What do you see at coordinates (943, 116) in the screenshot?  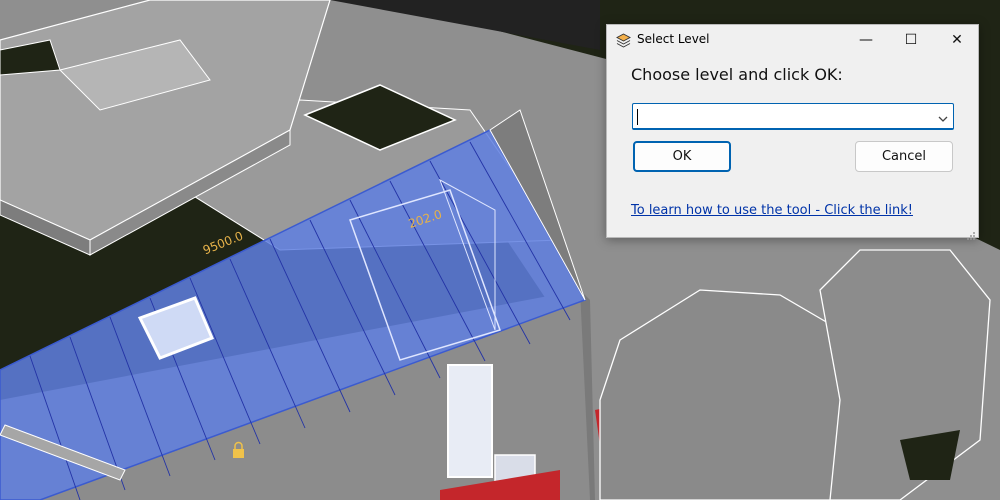 I see `chevron-down-icon` at bounding box center [943, 116].